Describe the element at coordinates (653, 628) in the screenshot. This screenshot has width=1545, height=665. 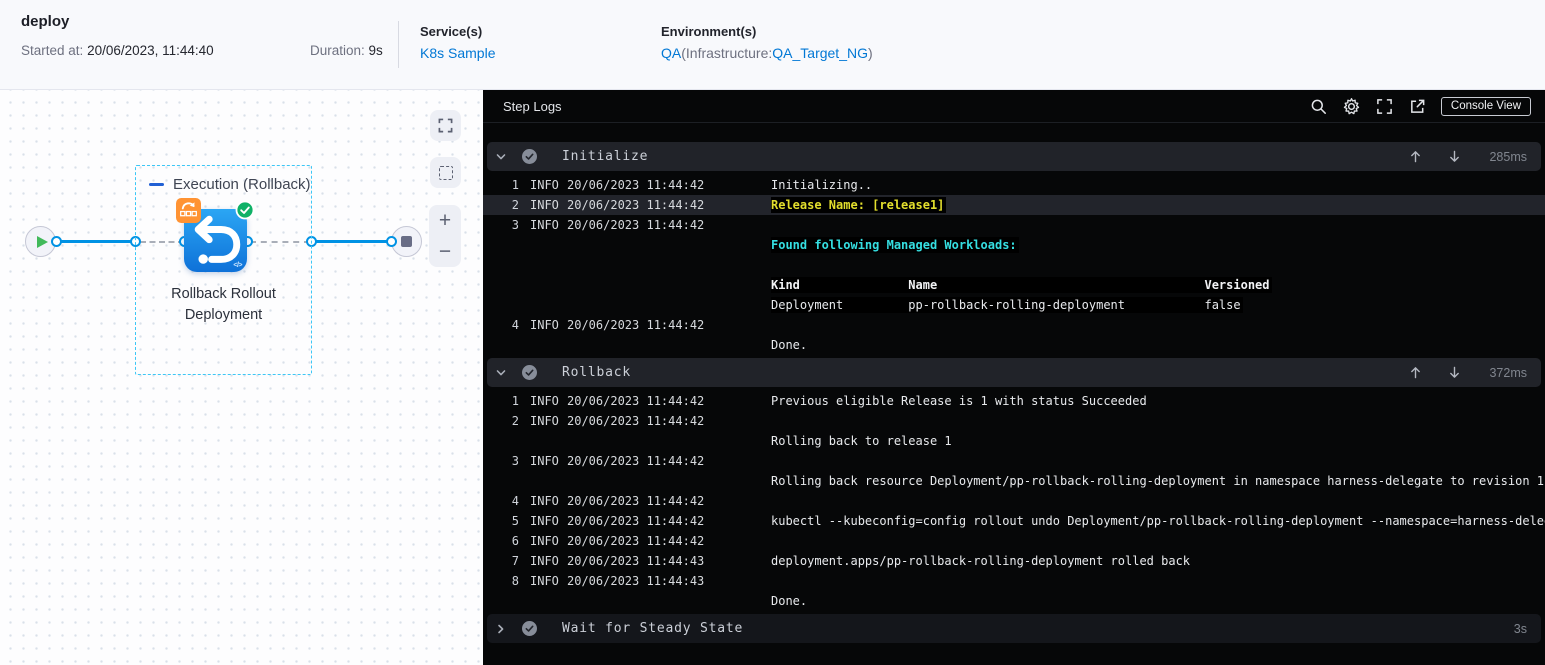
I see `section-title: Wait for Steady State` at that location.